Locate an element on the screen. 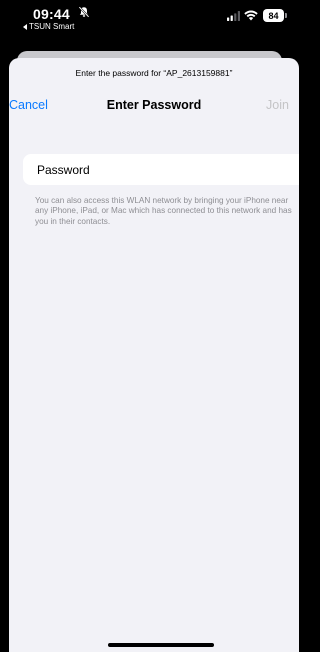 The image size is (320, 652). clock: 09:44 is located at coordinates (51, 14).